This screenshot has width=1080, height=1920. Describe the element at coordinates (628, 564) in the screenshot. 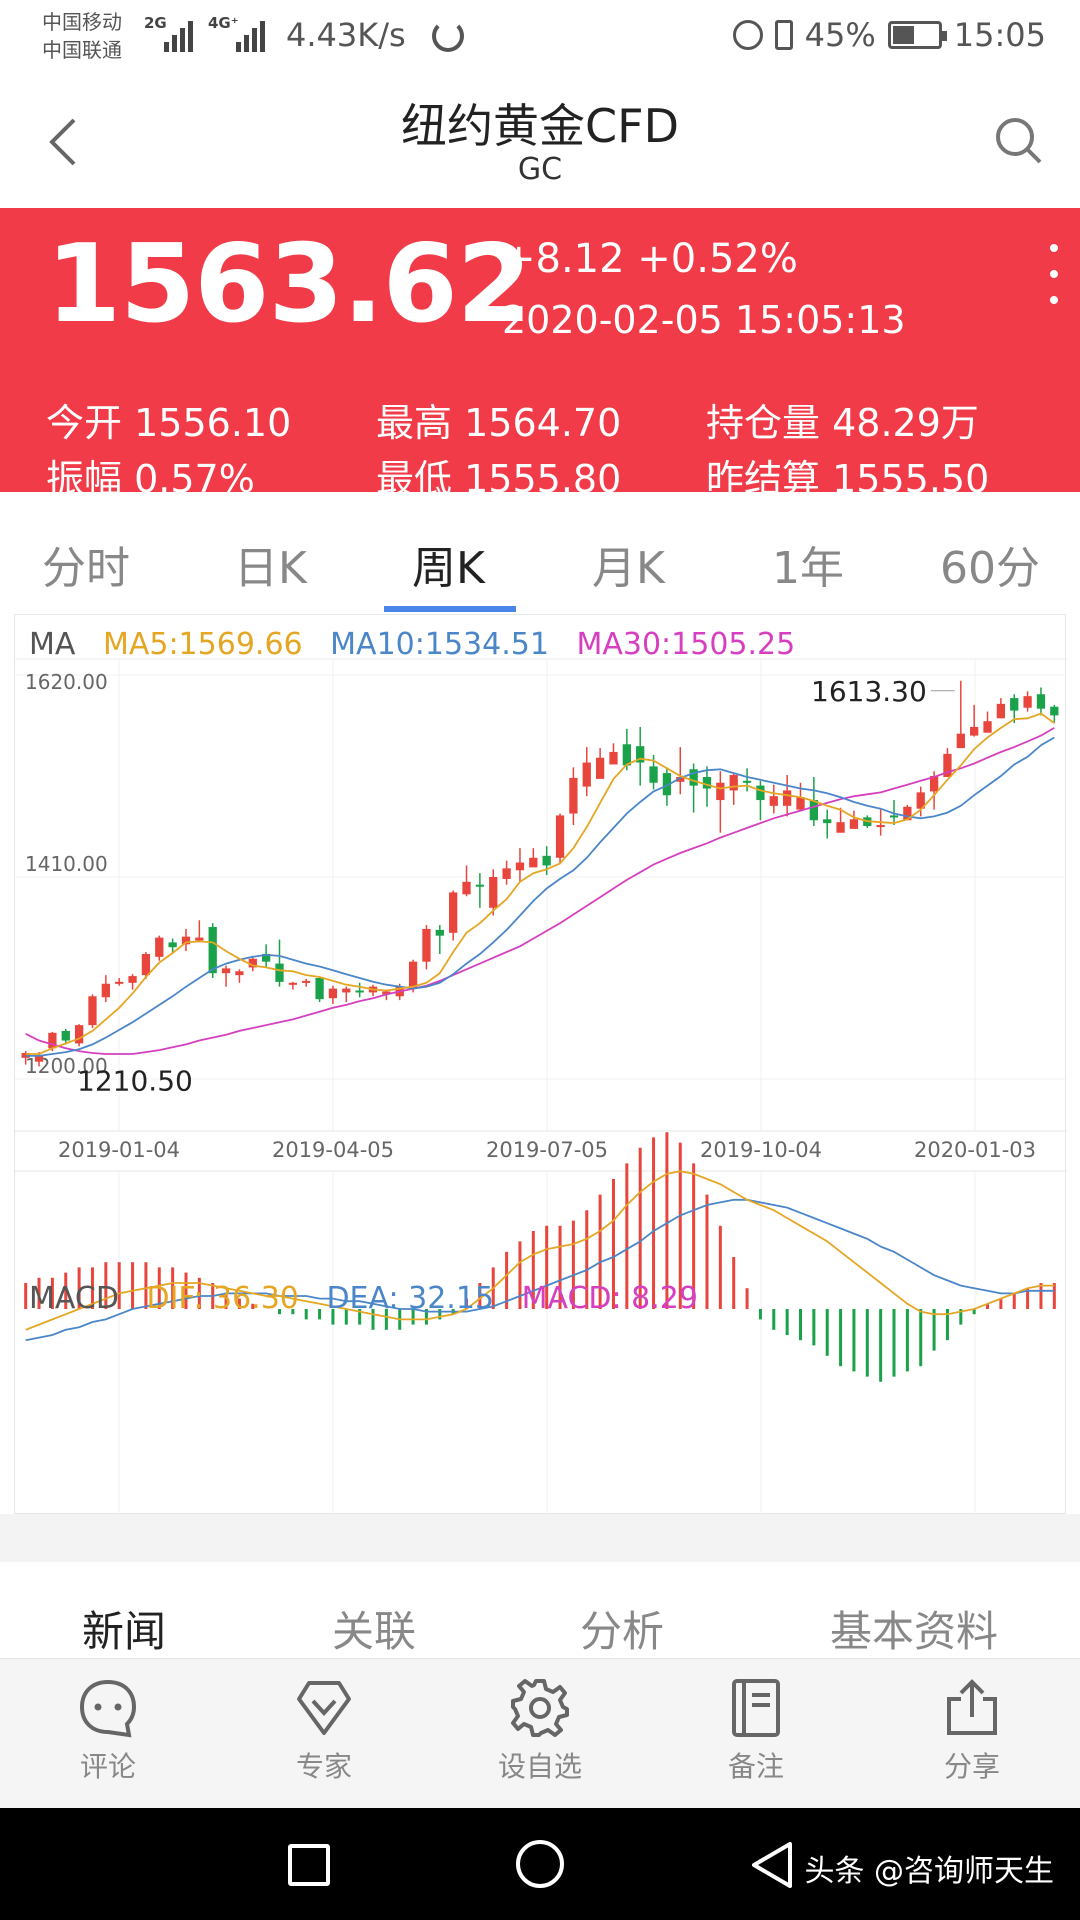

I see `tab-monthly-k: 月K` at that location.